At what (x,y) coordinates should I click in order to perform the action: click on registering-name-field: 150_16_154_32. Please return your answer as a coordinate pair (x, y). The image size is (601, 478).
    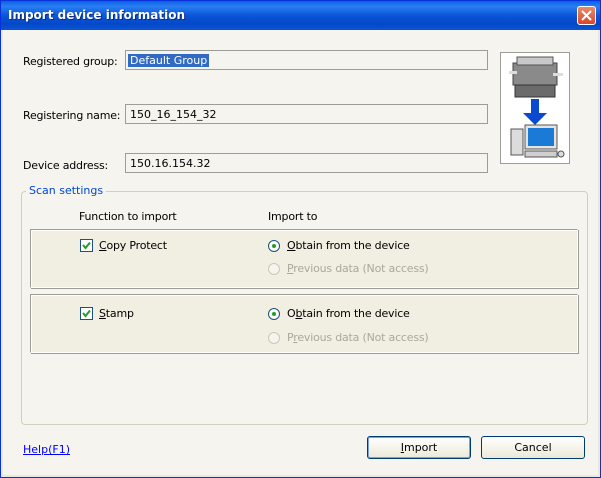
    Looking at the image, I should click on (306, 114).